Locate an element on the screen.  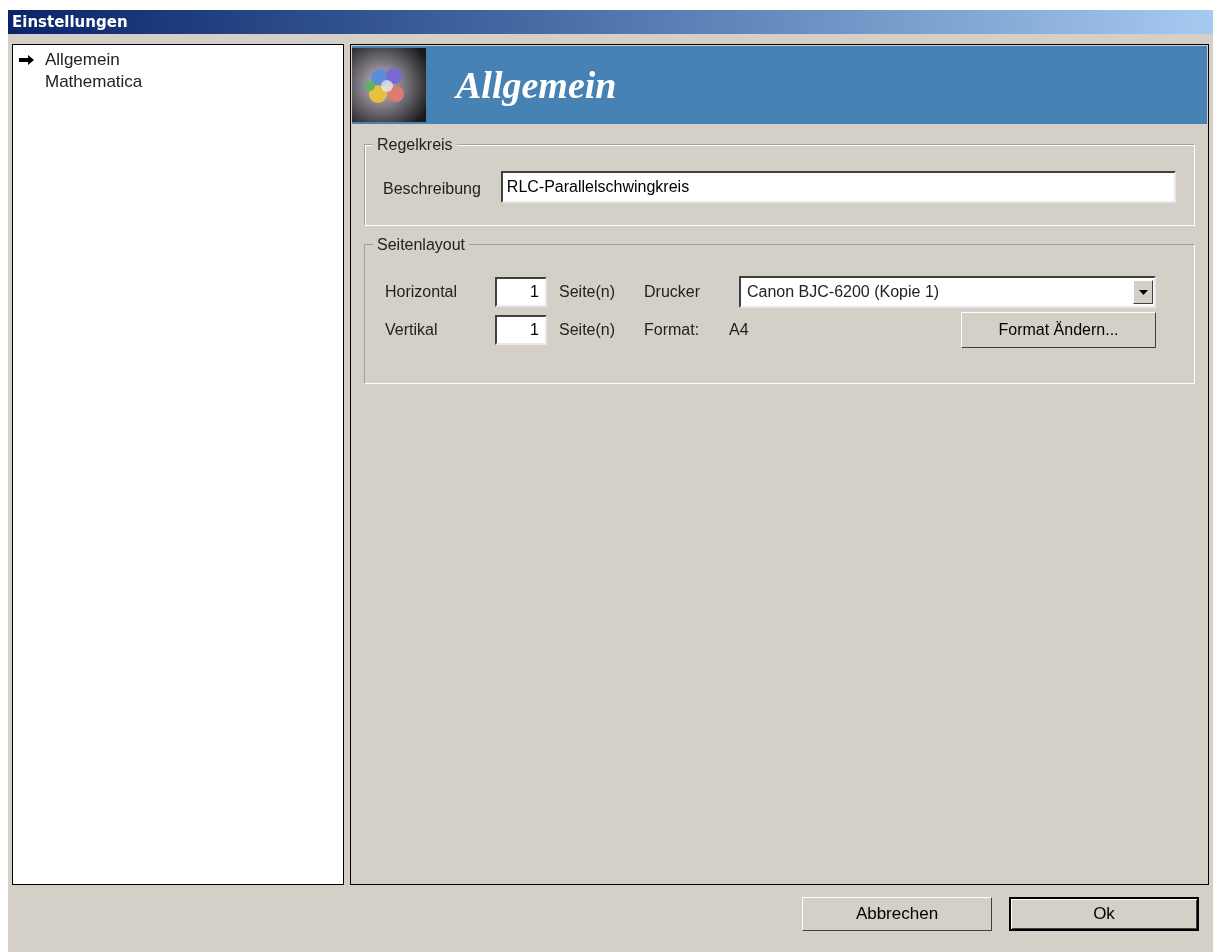
field-label: Beschreibung is located at coordinates (432, 189).